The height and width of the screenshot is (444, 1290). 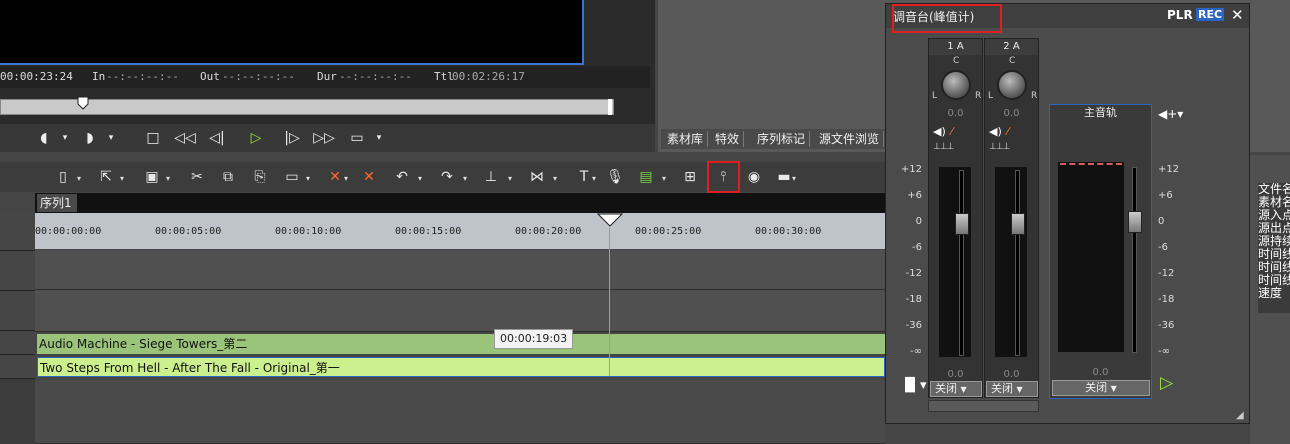 What do you see at coordinates (308, 178) in the screenshot?
I see `insert-dropdown: ▾` at bounding box center [308, 178].